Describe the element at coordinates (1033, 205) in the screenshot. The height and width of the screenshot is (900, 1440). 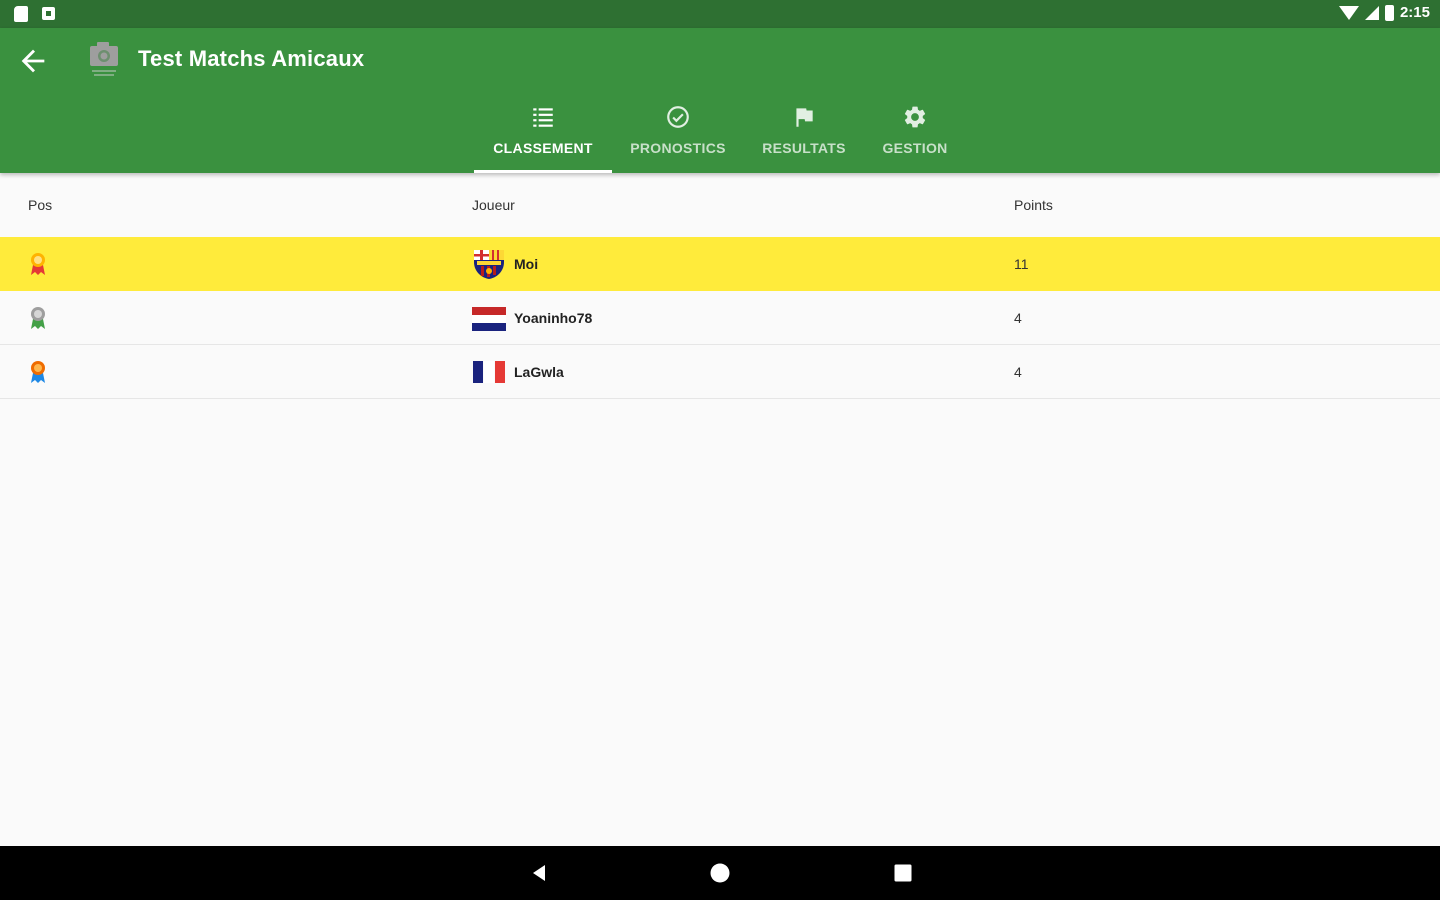
I see `column-header-points: Points` at that location.